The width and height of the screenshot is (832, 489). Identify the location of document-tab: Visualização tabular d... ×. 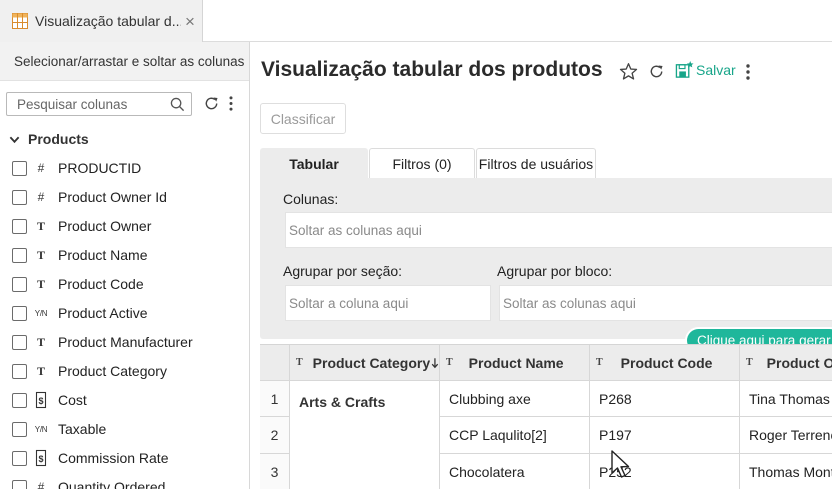
(101, 21).